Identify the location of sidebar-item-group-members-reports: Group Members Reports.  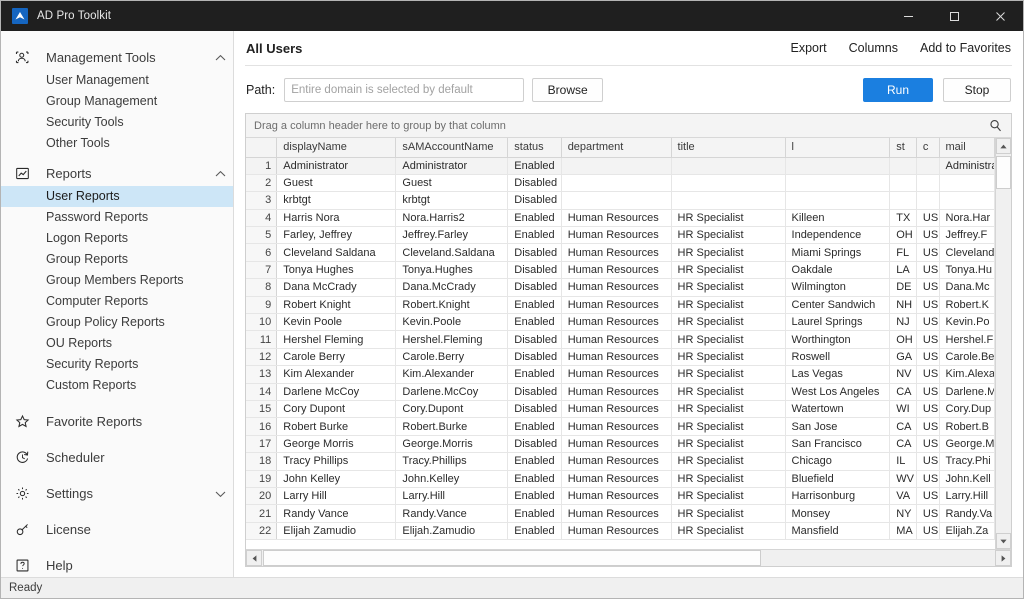
(117, 280).